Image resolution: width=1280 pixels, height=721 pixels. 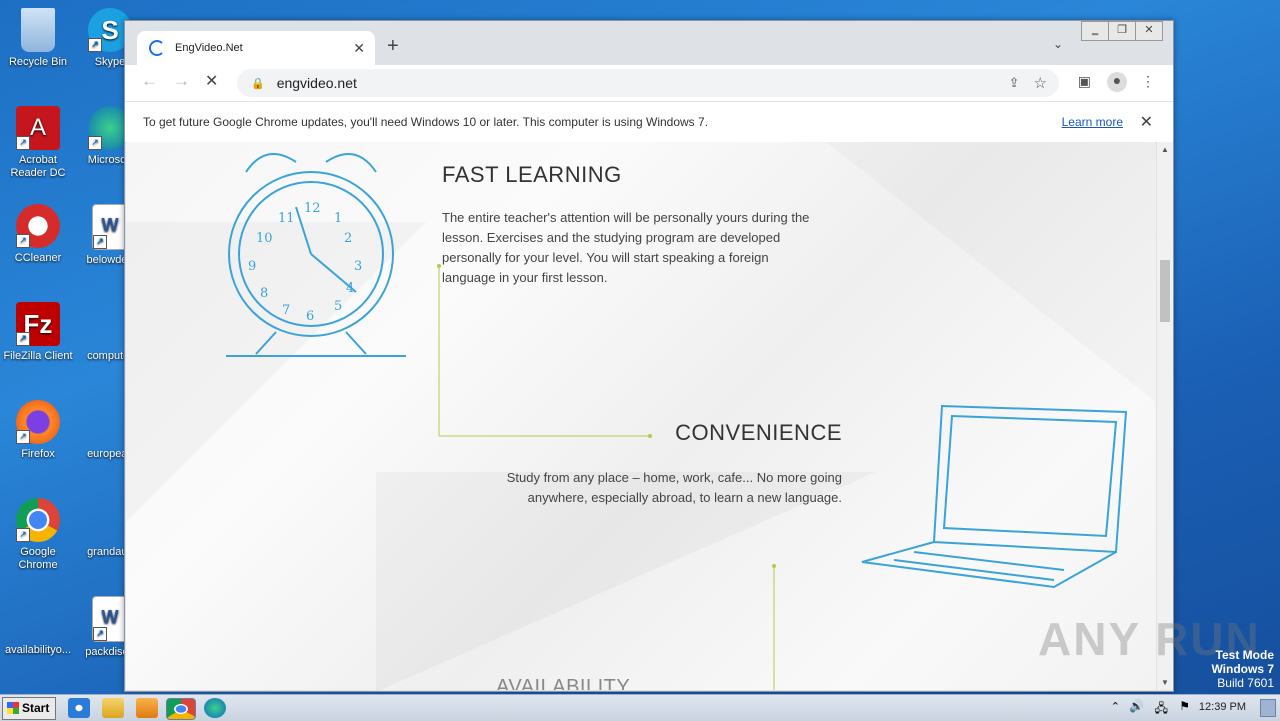 What do you see at coordinates (1184, 706) in the screenshot?
I see `action-center-flag-icon: ⚑` at bounding box center [1184, 706].